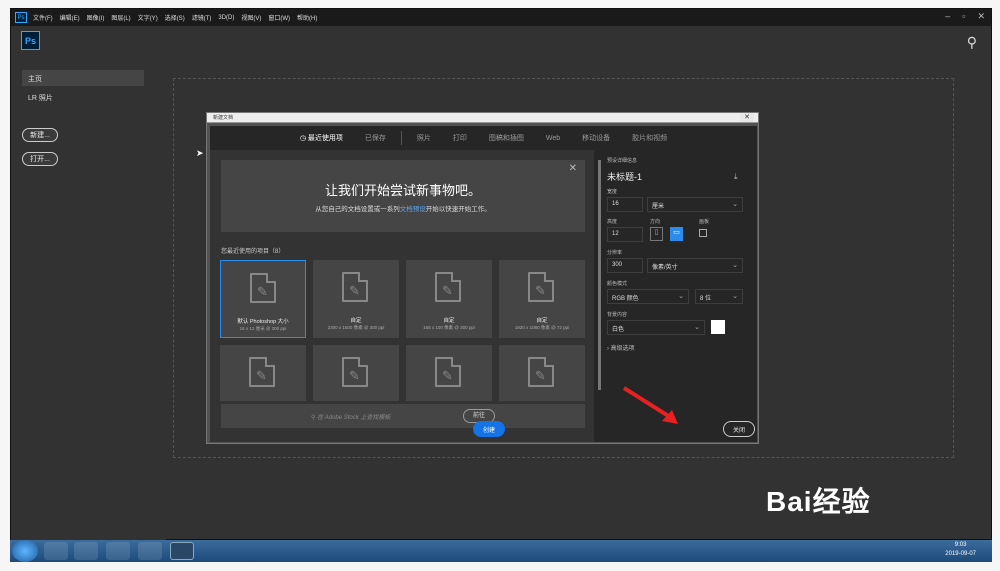  What do you see at coordinates (401, 138) in the screenshot?
I see `tab-divider` at bounding box center [401, 138].